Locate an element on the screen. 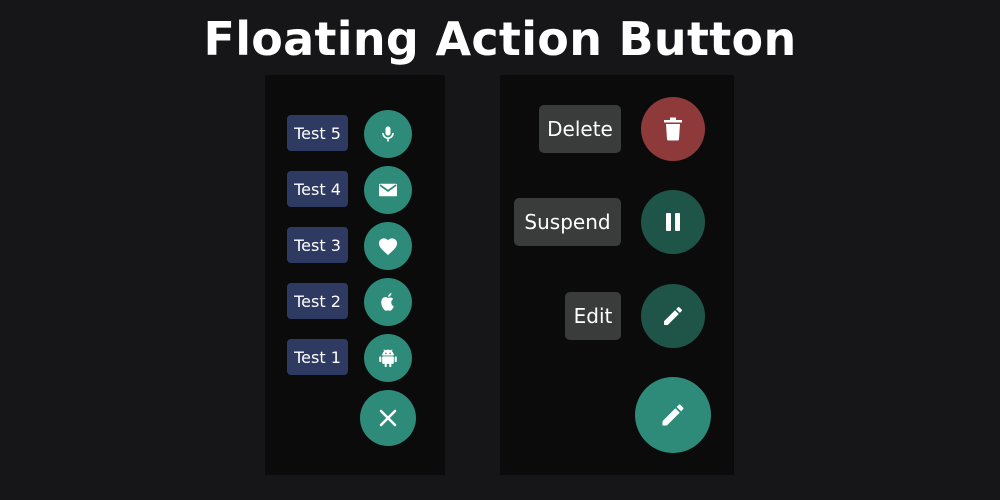 The height and width of the screenshot is (500, 1000). fab-label-edit: Edit is located at coordinates (593, 316).